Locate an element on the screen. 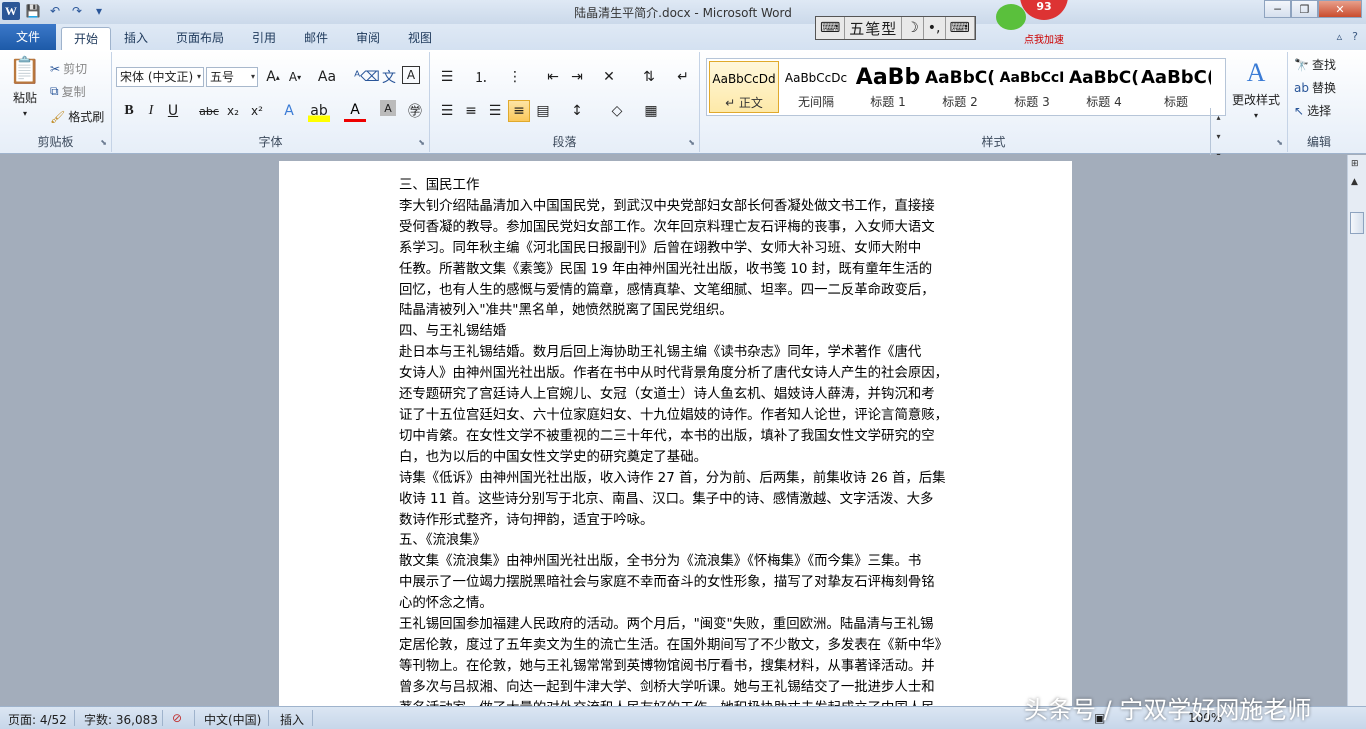 The width and height of the screenshot is (1366, 729). scroll-up-icon: ▲ is located at coordinates (1354, 182).